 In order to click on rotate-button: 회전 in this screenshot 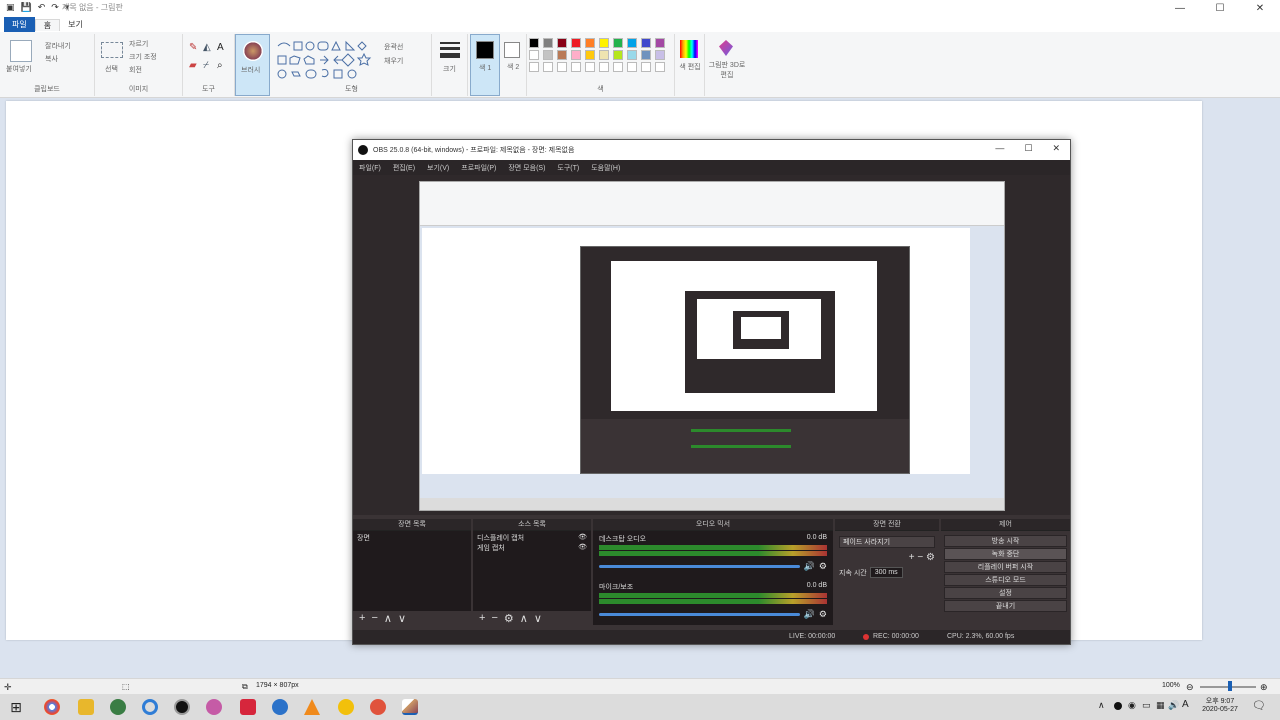, I will do `click(135, 70)`.